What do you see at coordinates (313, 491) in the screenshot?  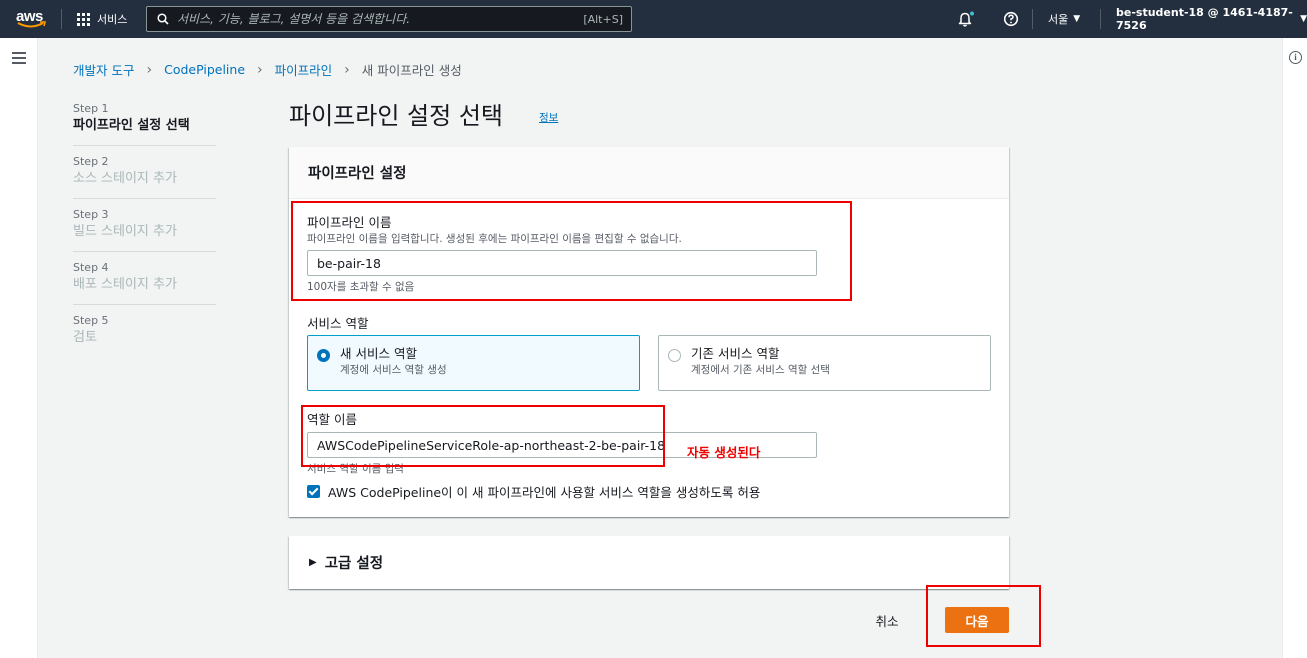 I see `checkbox-checked-icon` at bounding box center [313, 491].